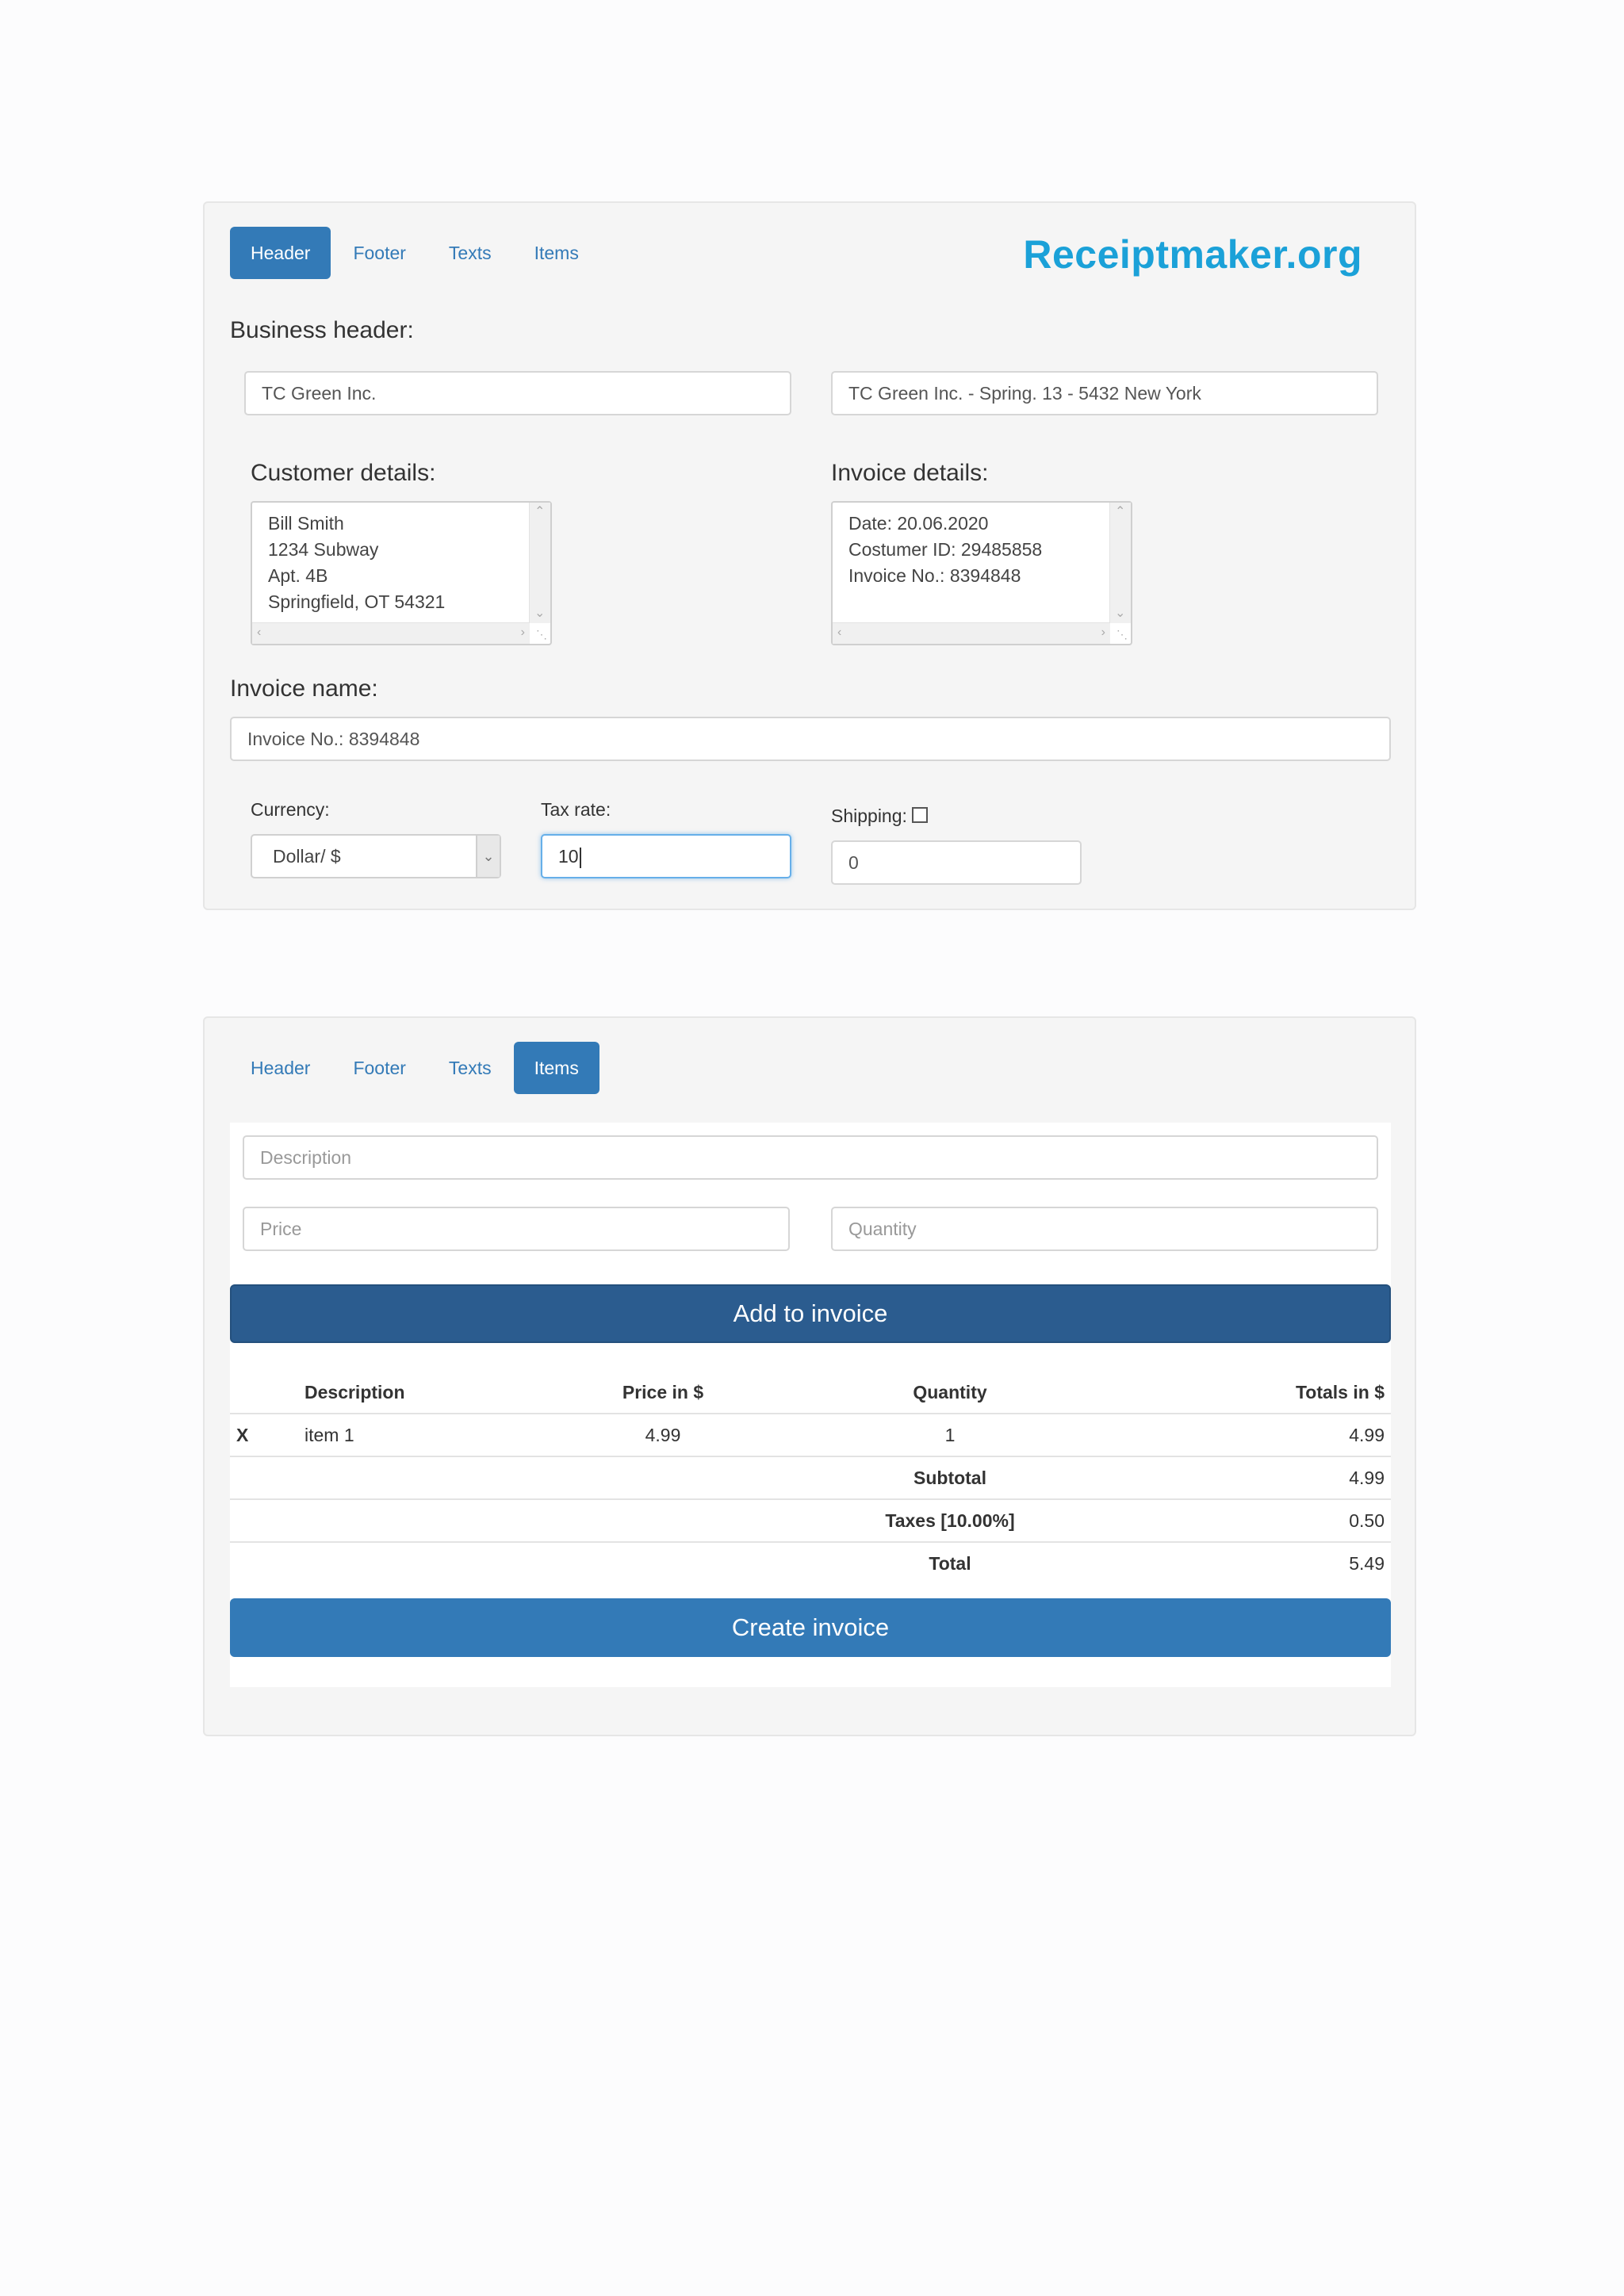 The image size is (1624, 2296). What do you see at coordinates (580, 858) in the screenshot?
I see `text-cursor` at bounding box center [580, 858].